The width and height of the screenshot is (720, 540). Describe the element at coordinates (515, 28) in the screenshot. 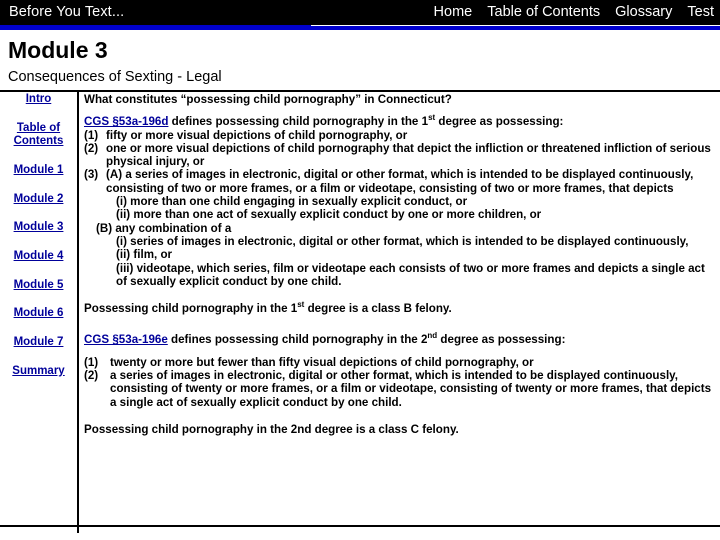

I see `blue-accent-rule-right` at that location.